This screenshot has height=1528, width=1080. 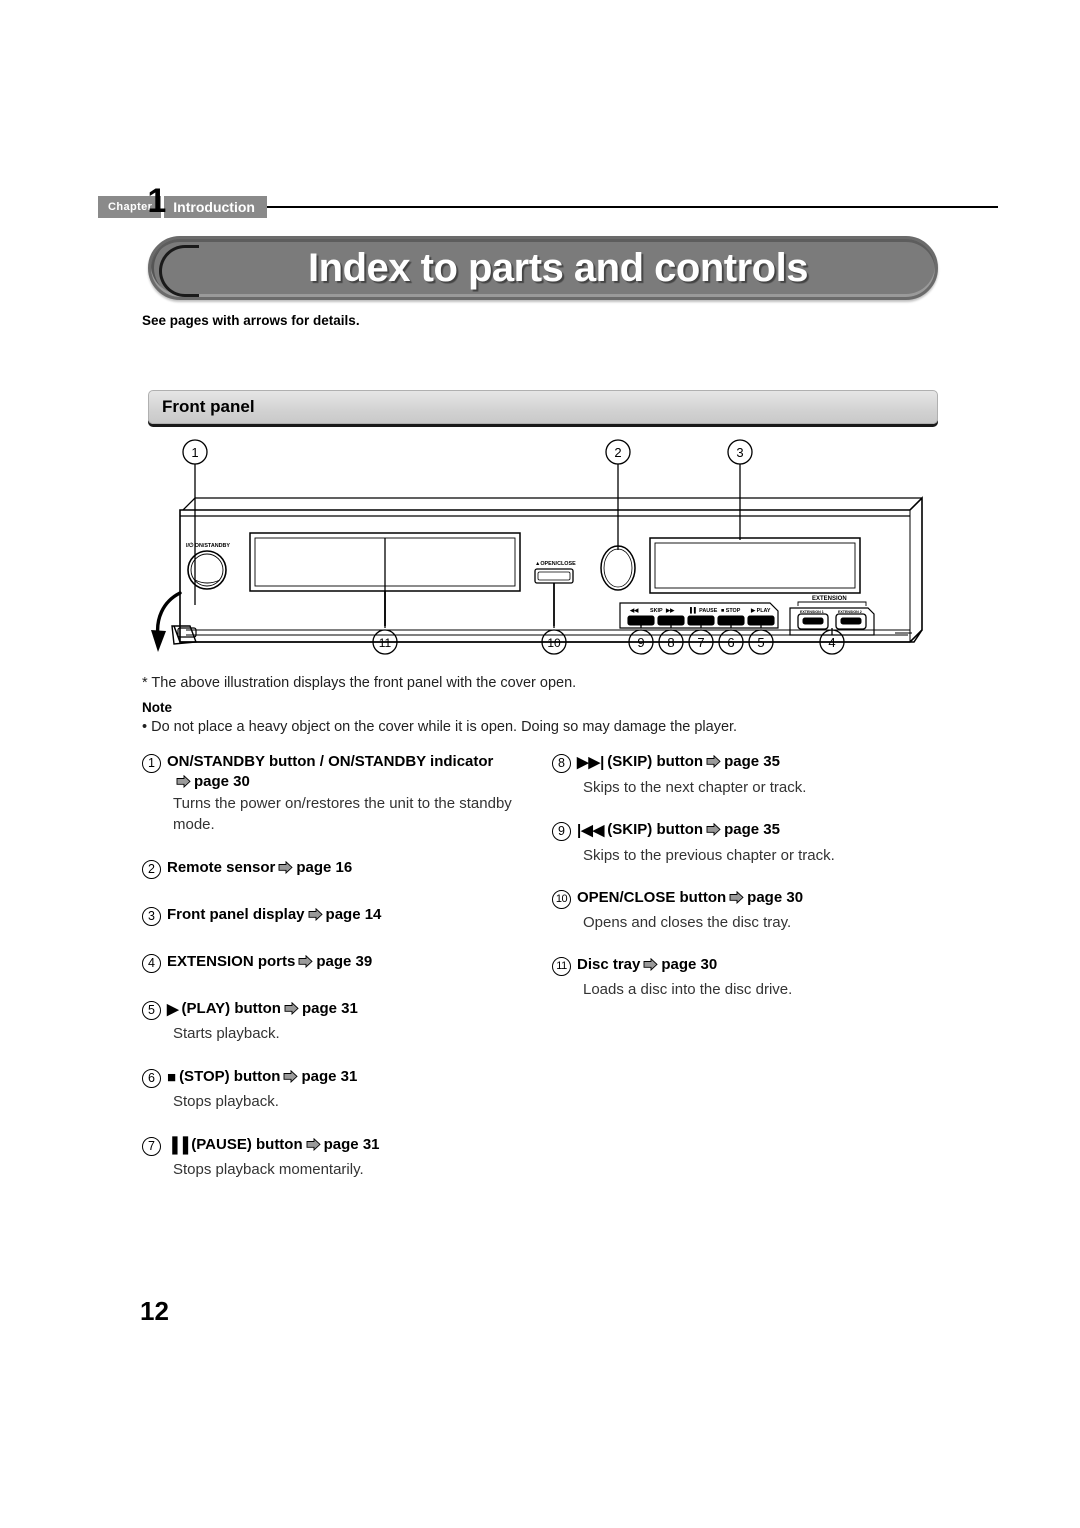 I want to click on legend-item-heading: 6 ■ (STOP) button page 31, so click(x=342, y=1078).